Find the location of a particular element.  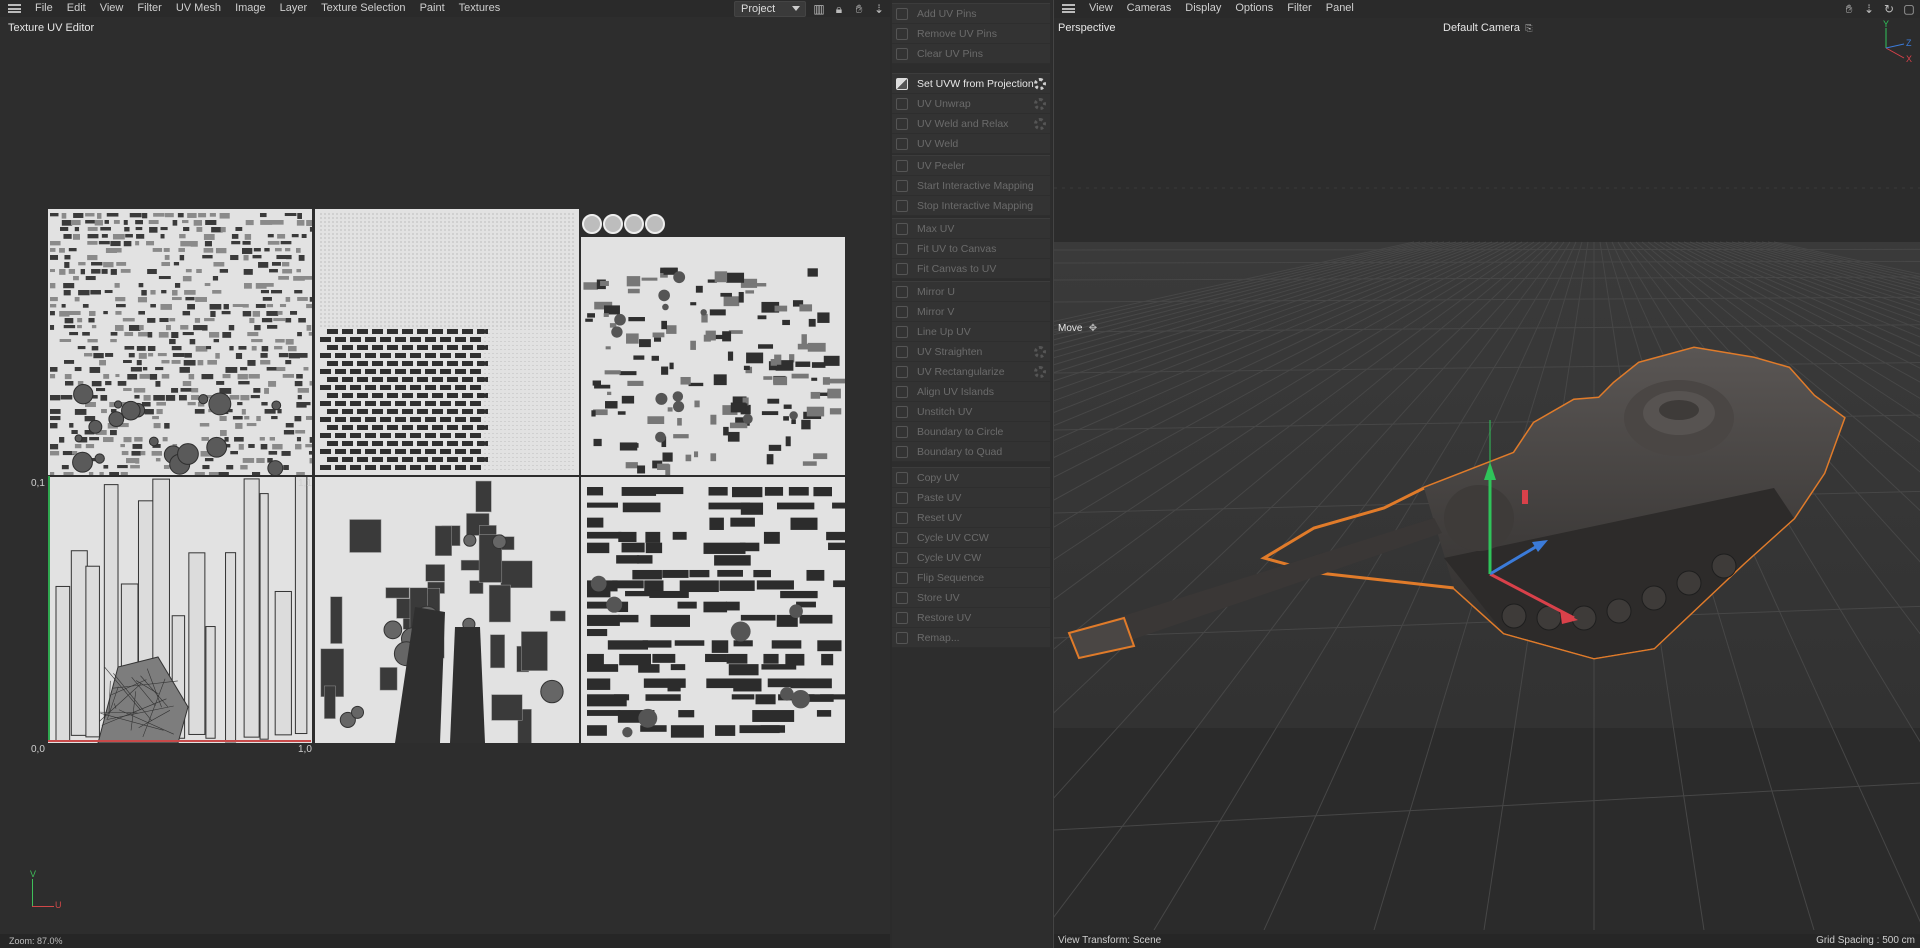

menu-edit: Edit is located at coordinates (76, 8).